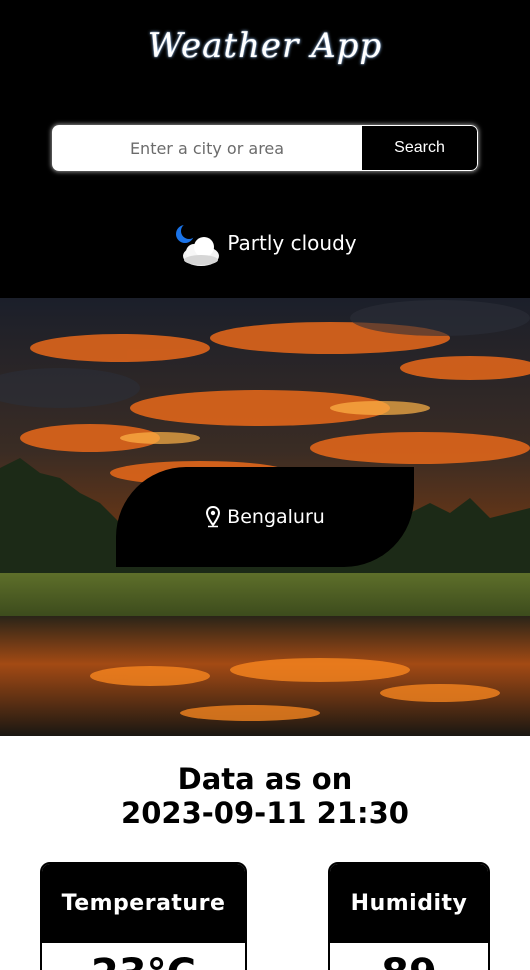 Image resolution: width=530 pixels, height=970 pixels. I want to click on location-name: Bengaluru, so click(276, 517).